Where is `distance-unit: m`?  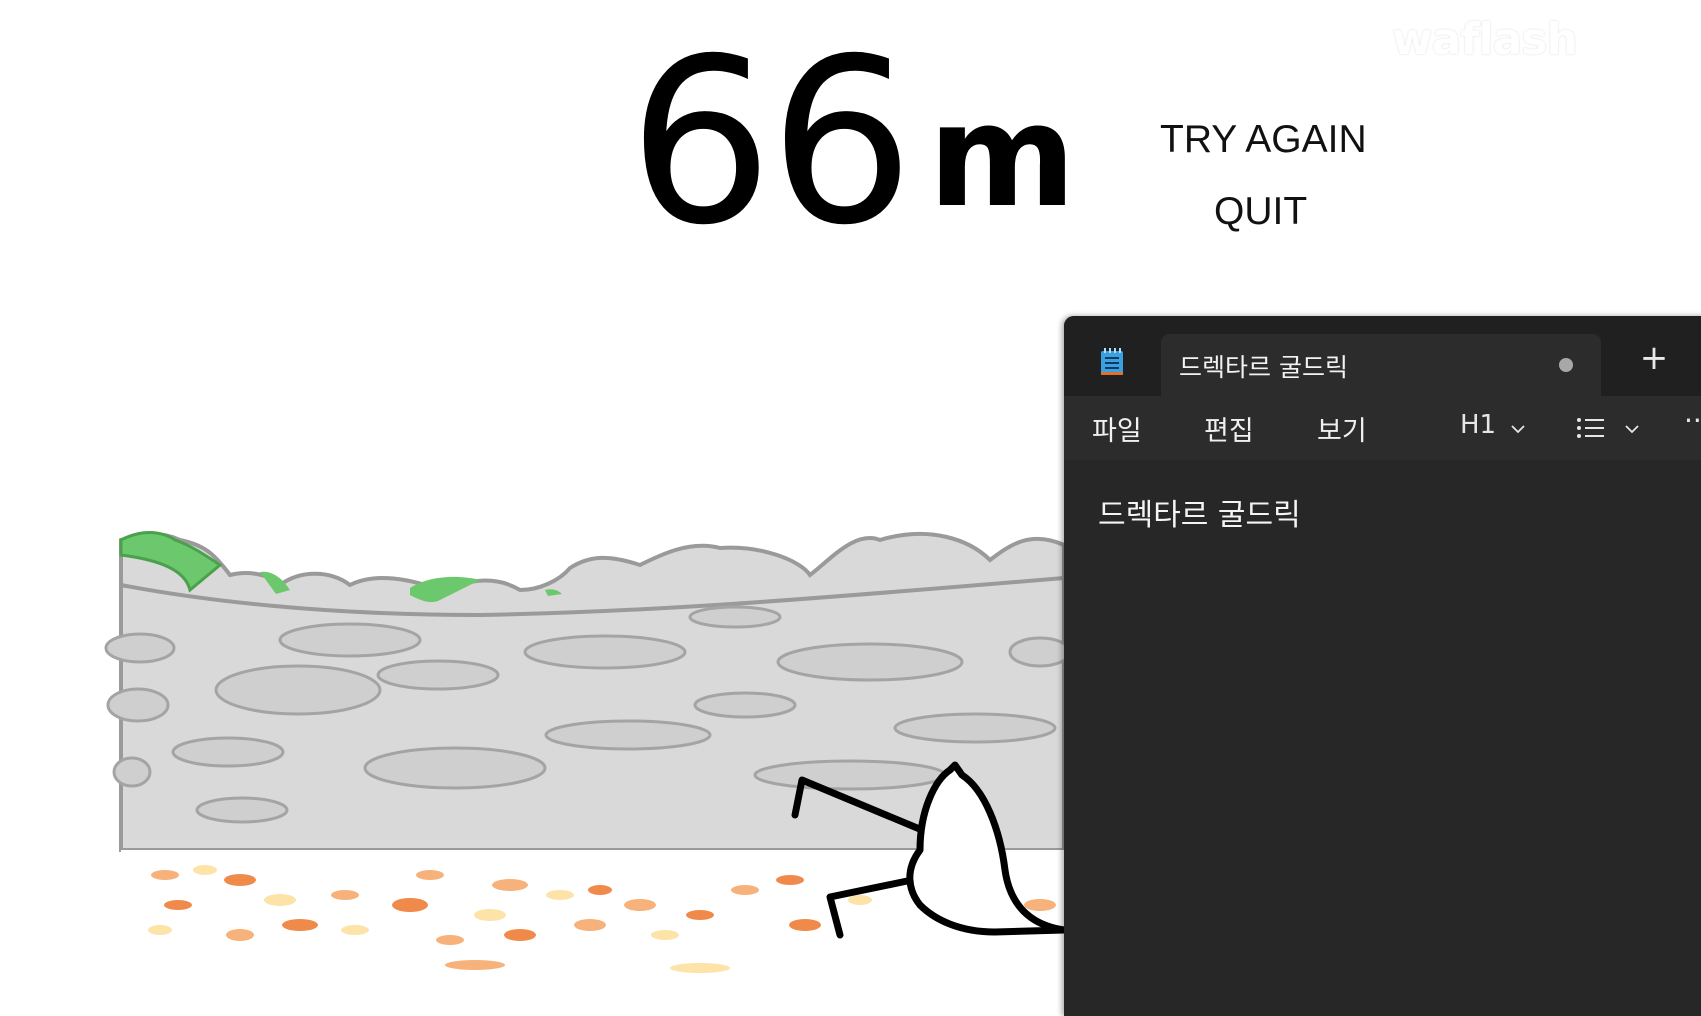
distance-unit: m is located at coordinates (1002, 156).